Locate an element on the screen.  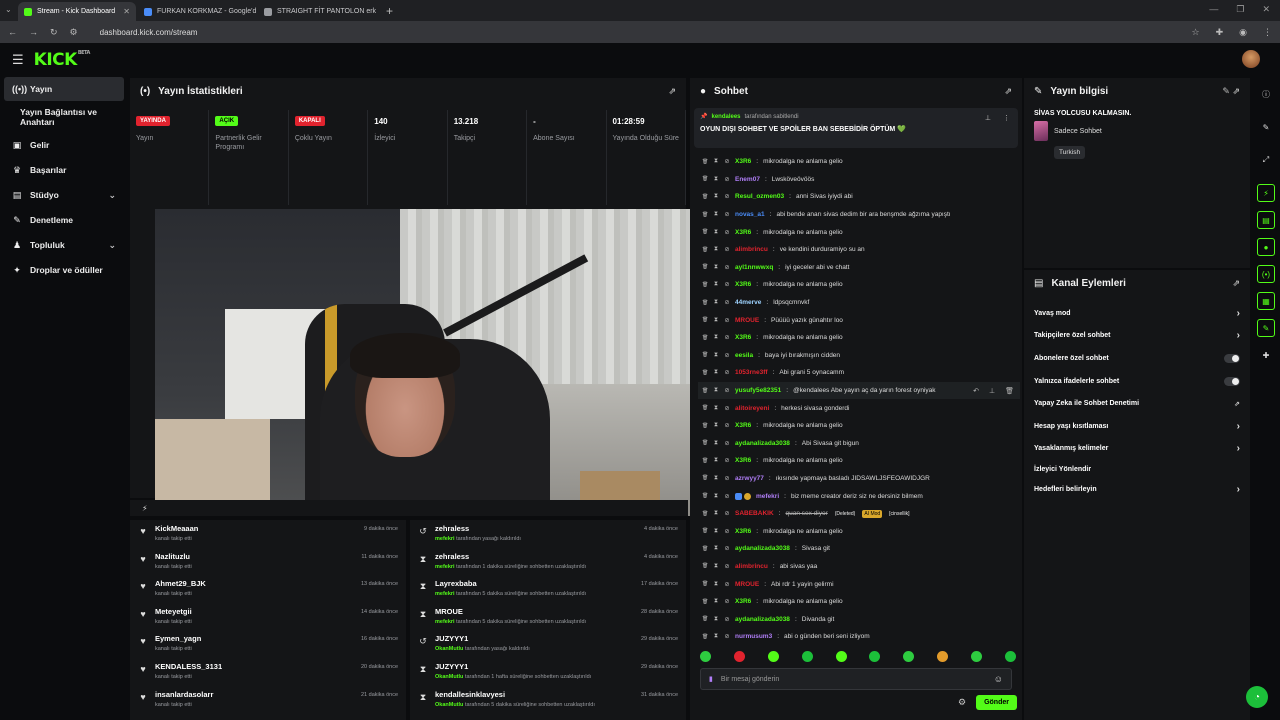
chat-message: 🗑 ⧗ ⊘ aydanalizada3038: Divanda git is located at coordinates (859, 619).